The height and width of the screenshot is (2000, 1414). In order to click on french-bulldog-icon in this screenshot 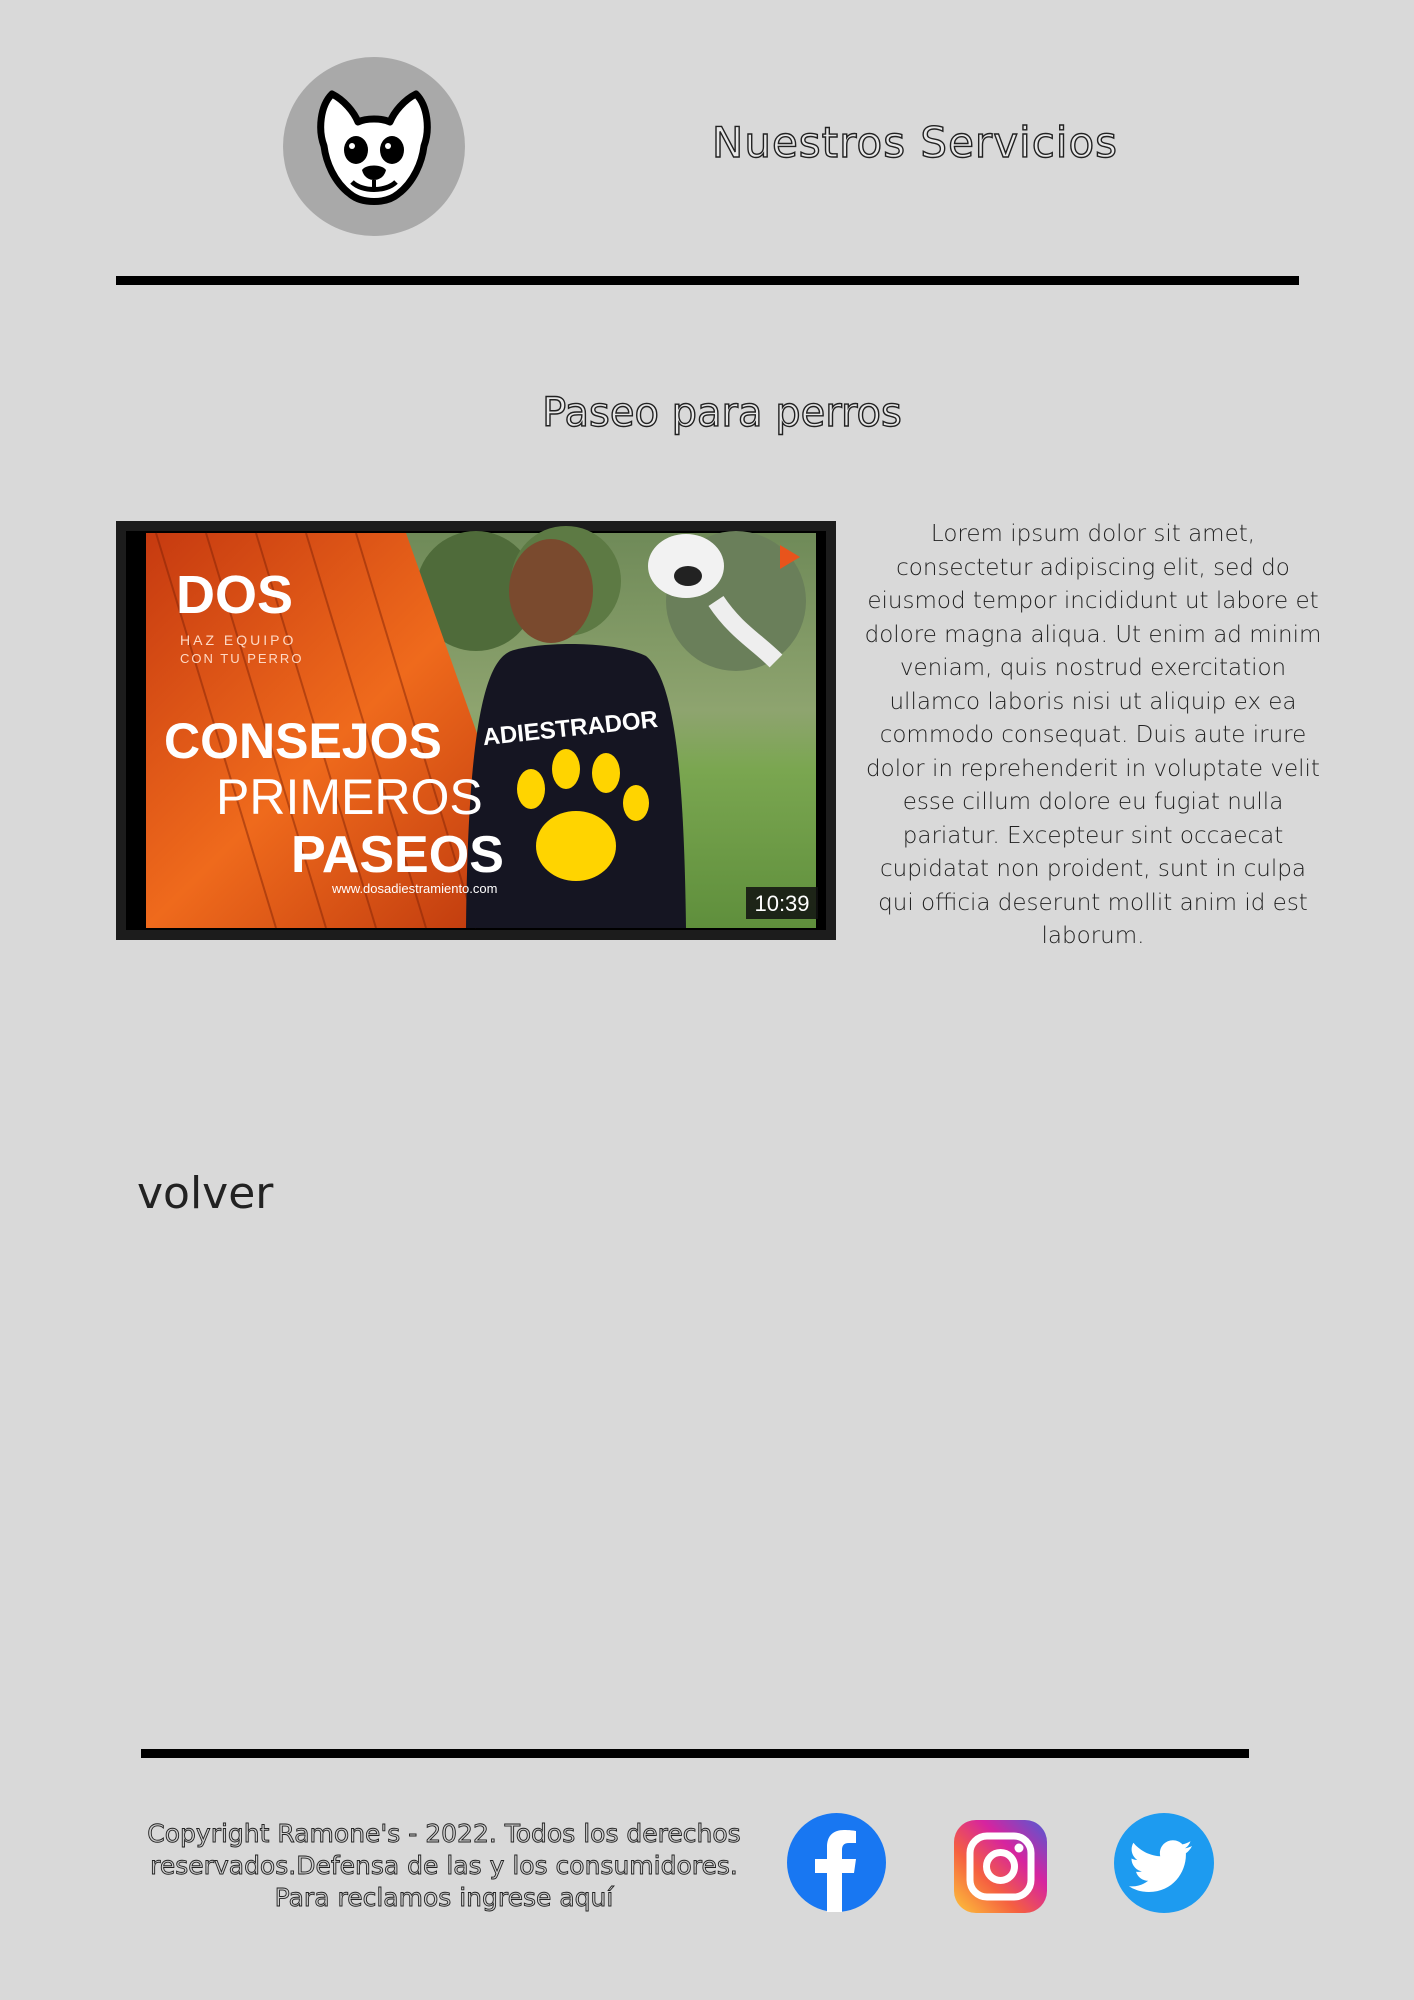, I will do `click(374, 147)`.